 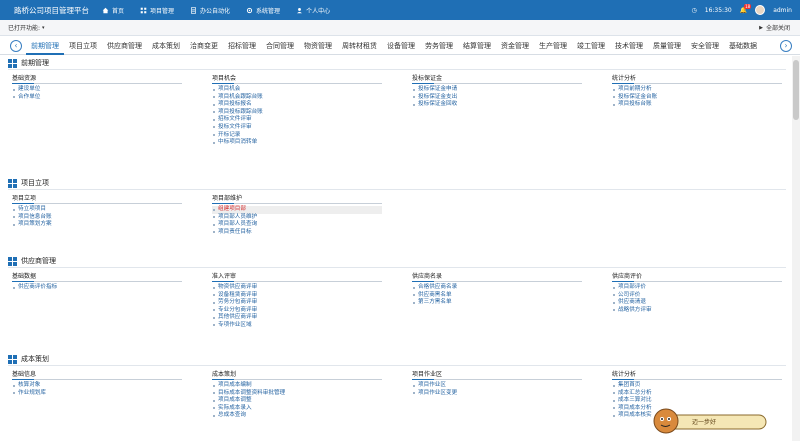 I want to click on scrollbar, so click(x=796, y=248).